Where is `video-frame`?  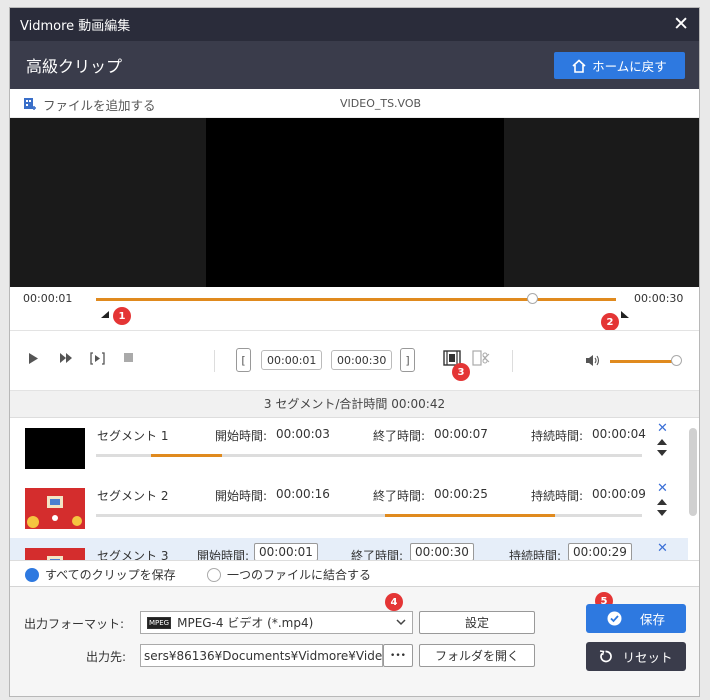 video-frame is located at coordinates (355, 202).